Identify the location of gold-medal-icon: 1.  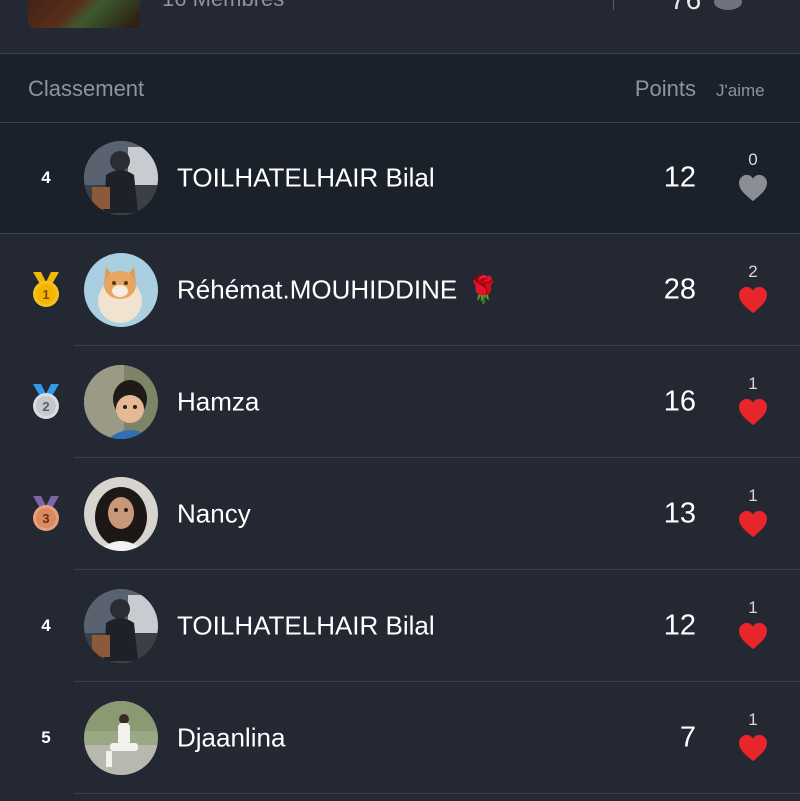
(46, 290).